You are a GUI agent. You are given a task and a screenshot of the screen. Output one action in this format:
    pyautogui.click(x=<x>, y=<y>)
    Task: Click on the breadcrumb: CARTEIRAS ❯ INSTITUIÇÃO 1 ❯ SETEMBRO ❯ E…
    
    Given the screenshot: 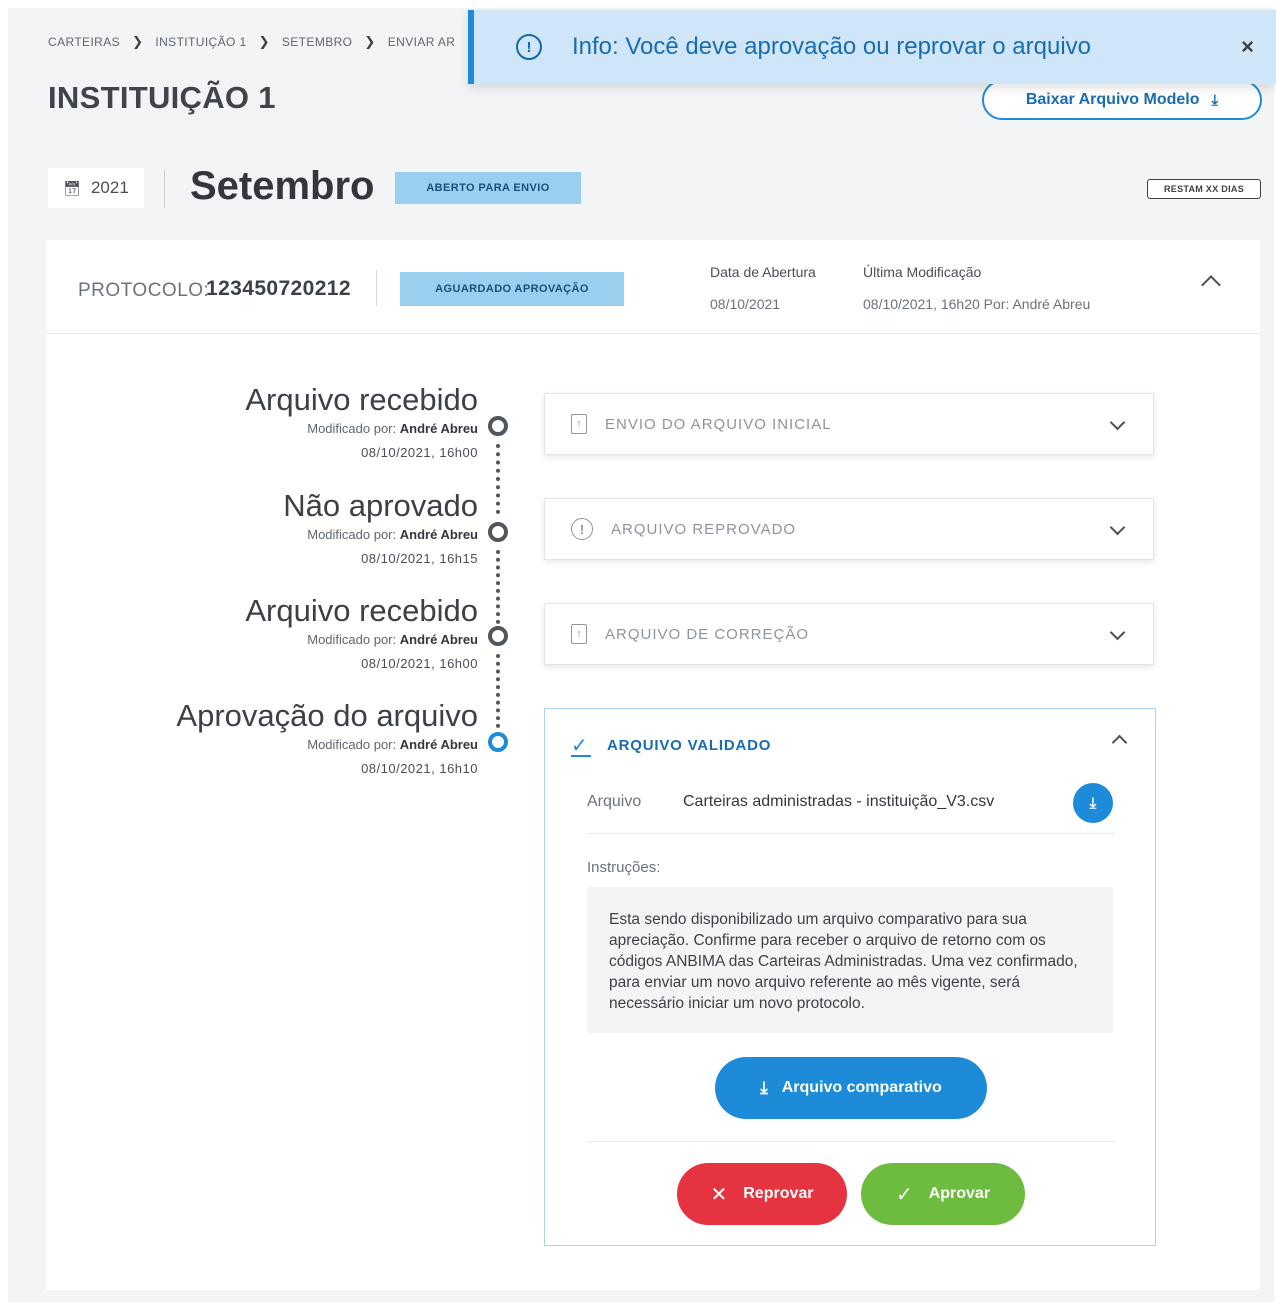 What is the action you would take?
    pyautogui.click(x=251, y=42)
    